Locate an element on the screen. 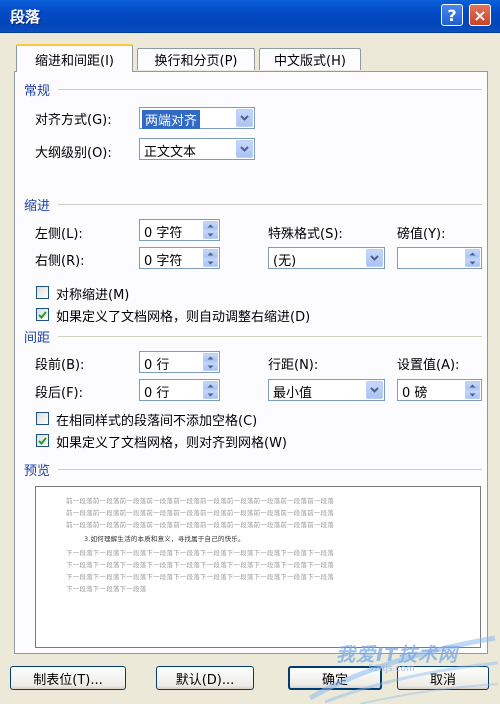 The image size is (500, 704). indent-by-label: 磅值(Y): is located at coordinates (421, 234).